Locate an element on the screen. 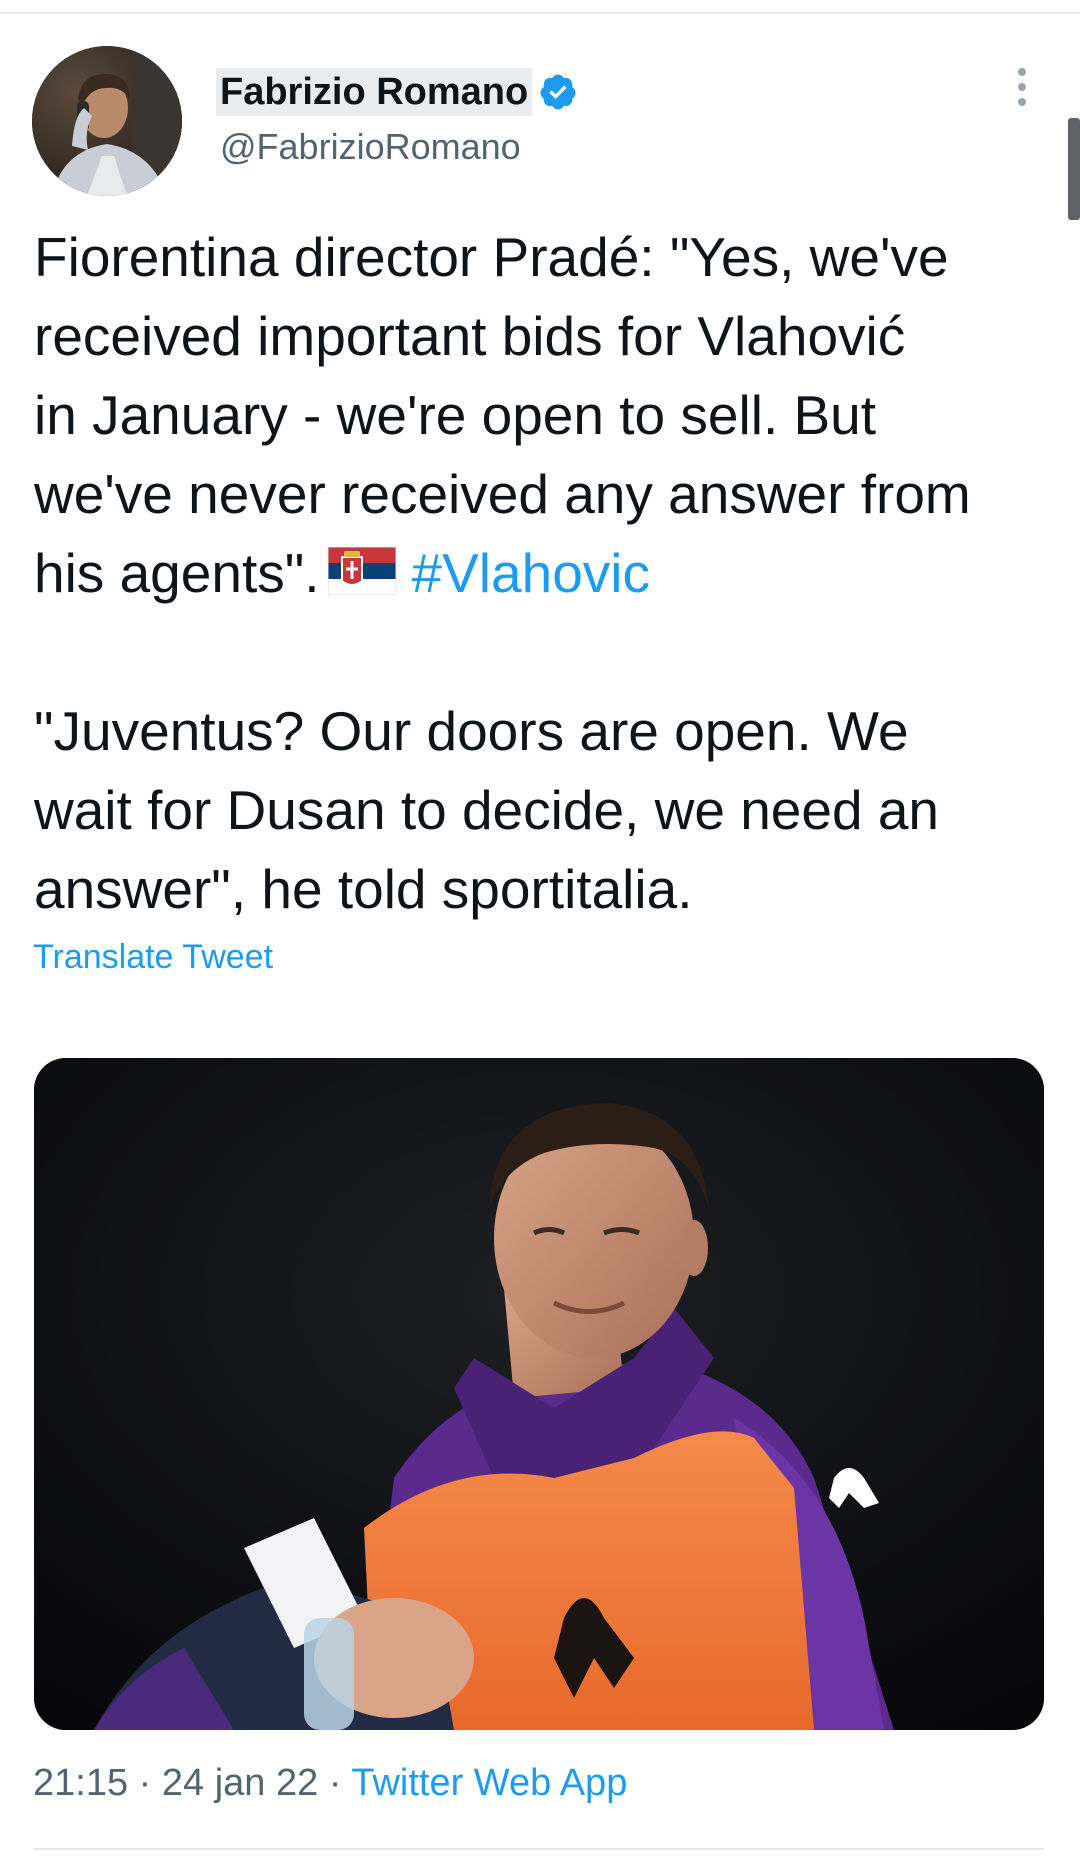  avatar-photo is located at coordinates (107, 121).